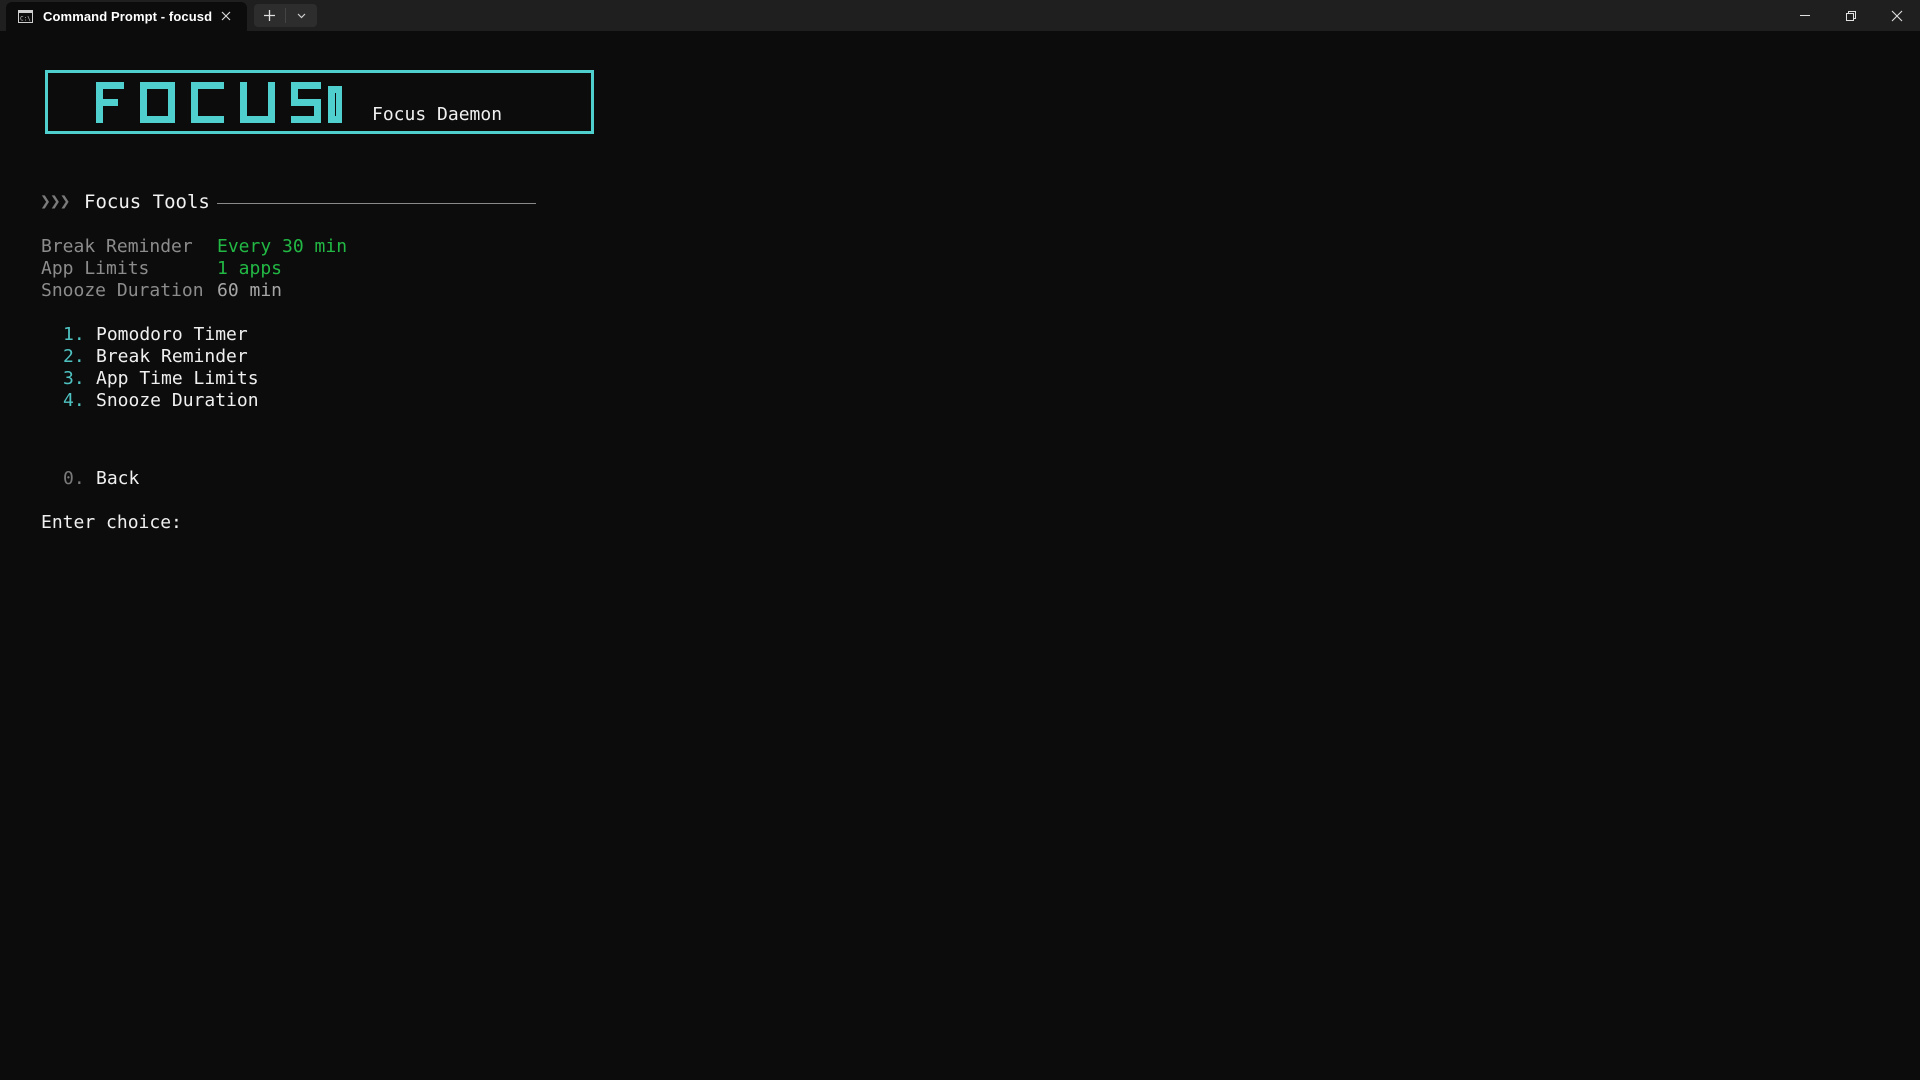 The height and width of the screenshot is (1080, 1920). I want to click on tab-dropdown-button, so click(301, 15).